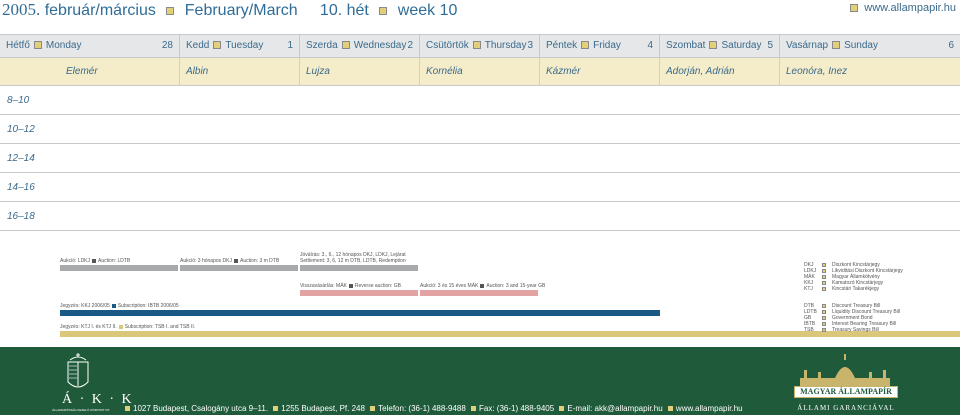 The width and height of the screenshot is (960, 415). Describe the element at coordinates (530, 45) in the screenshot. I see `day-number: 3` at that location.